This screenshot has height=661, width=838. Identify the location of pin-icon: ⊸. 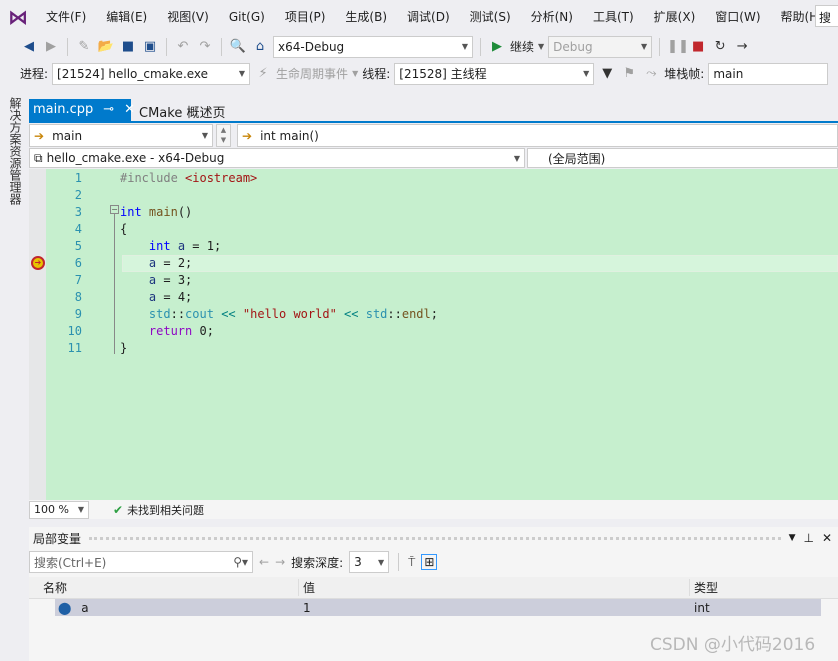
(108, 110).